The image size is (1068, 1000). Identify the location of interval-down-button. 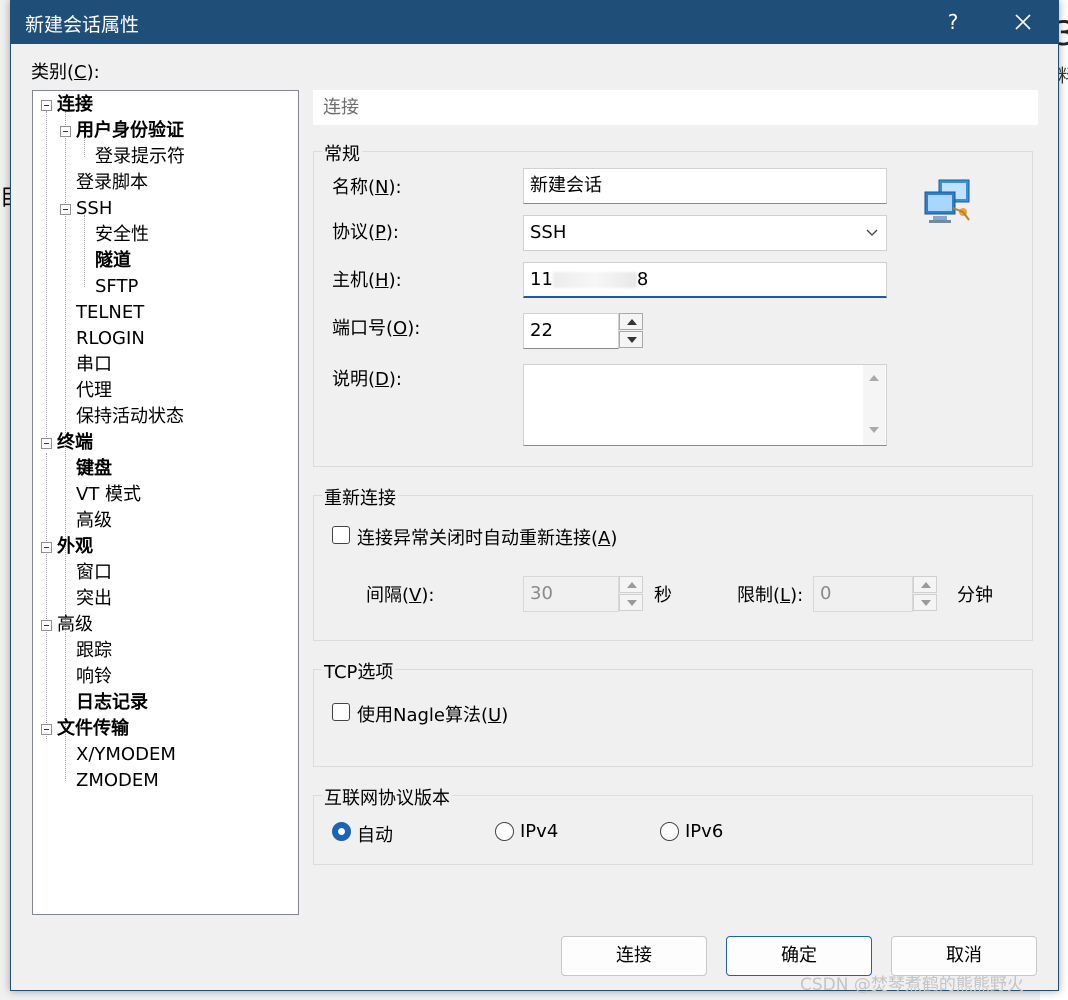
(631, 602).